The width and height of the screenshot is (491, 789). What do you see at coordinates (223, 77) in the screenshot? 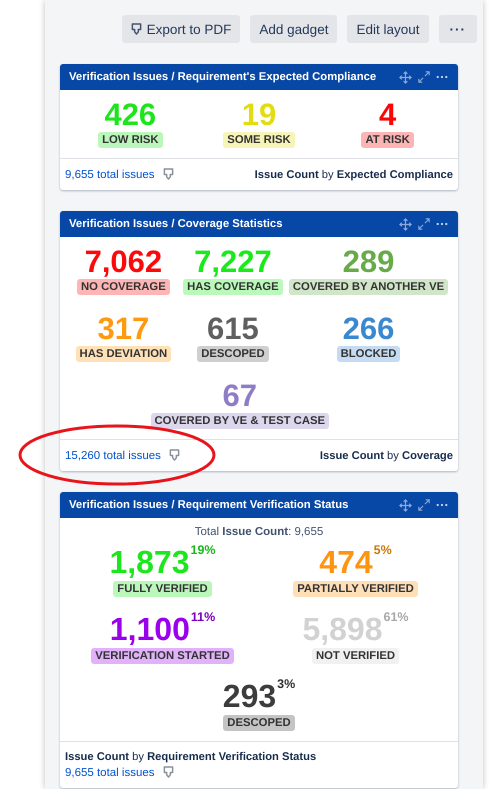
I see `gadget-title: Verification Issues / Requirement's Expected Compliance` at bounding box center [223, 77].